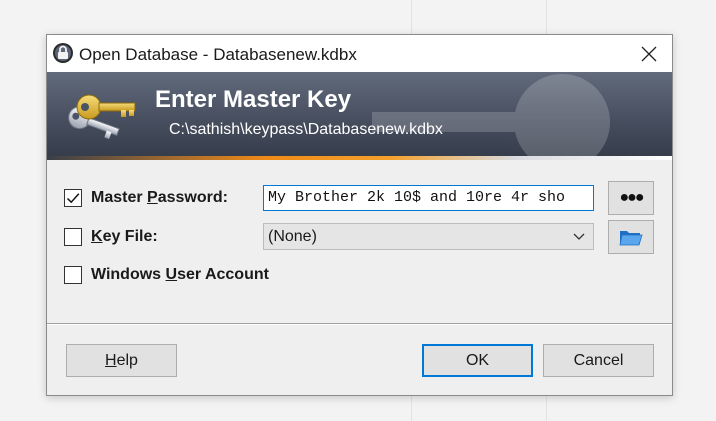  What do you see at coordinates (579, 236) in the screenshot?
I see `chevron-down-icon` at bounding box center [579, 236].